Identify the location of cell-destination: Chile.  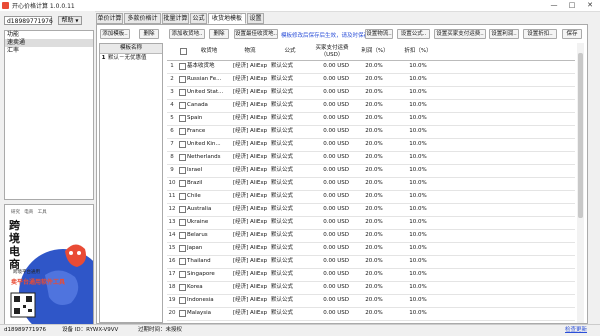
(209, 196).